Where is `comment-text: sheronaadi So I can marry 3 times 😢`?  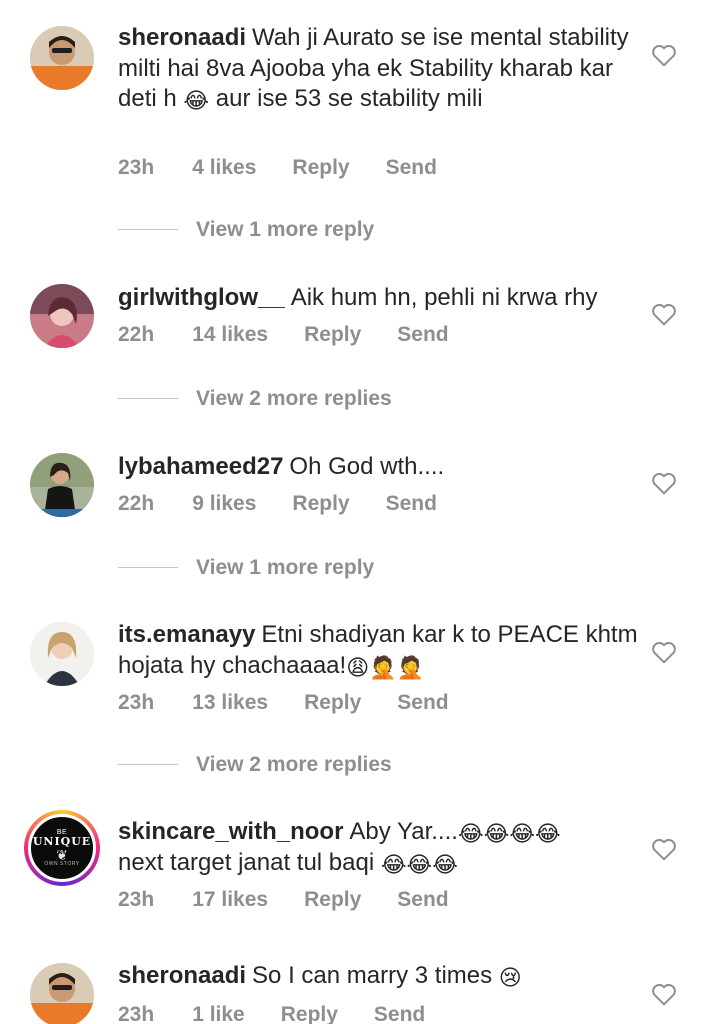
comment-text: sheronaadi So I can marry 3 times 😢 is located at coordinates (320, 976).